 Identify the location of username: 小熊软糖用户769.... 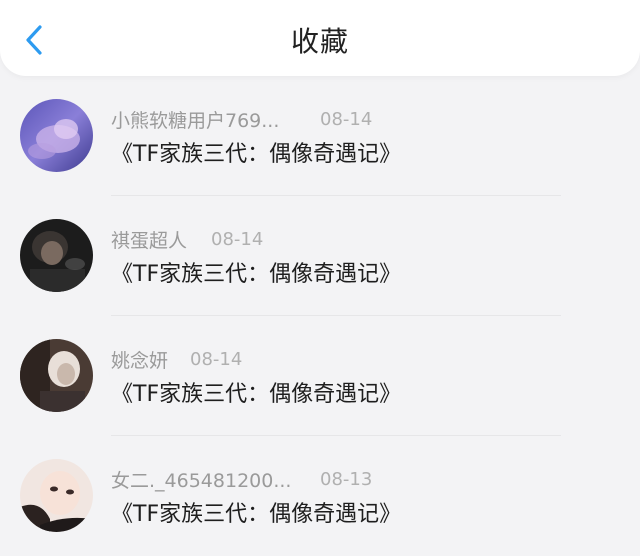
(215, 119).